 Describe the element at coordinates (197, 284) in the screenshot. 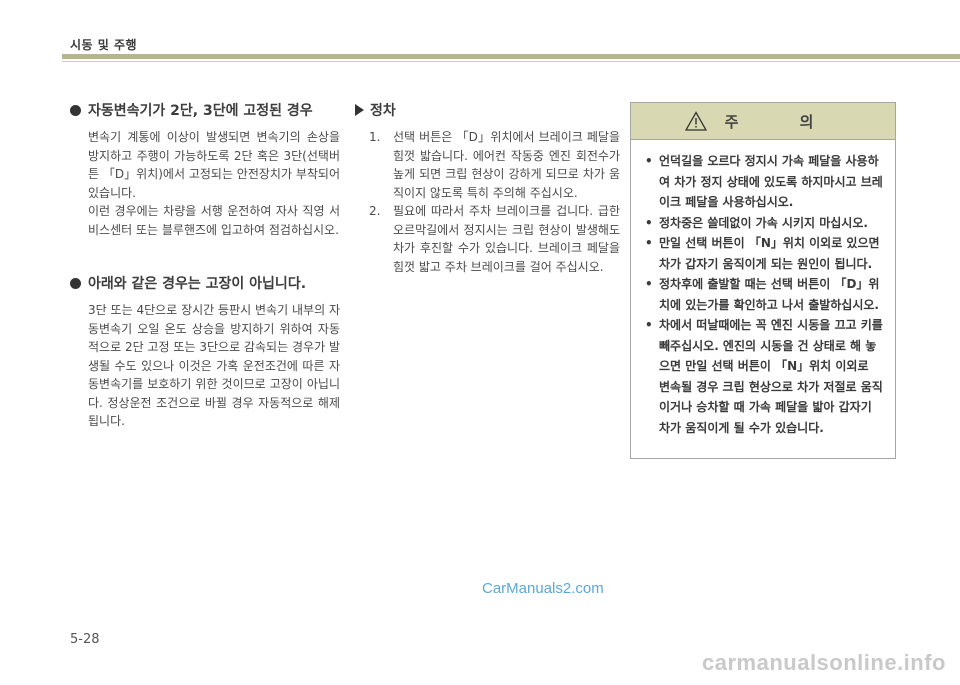

I see `section-title: 아래와 같은 경우는 고장이 아닙니다.` at that location.